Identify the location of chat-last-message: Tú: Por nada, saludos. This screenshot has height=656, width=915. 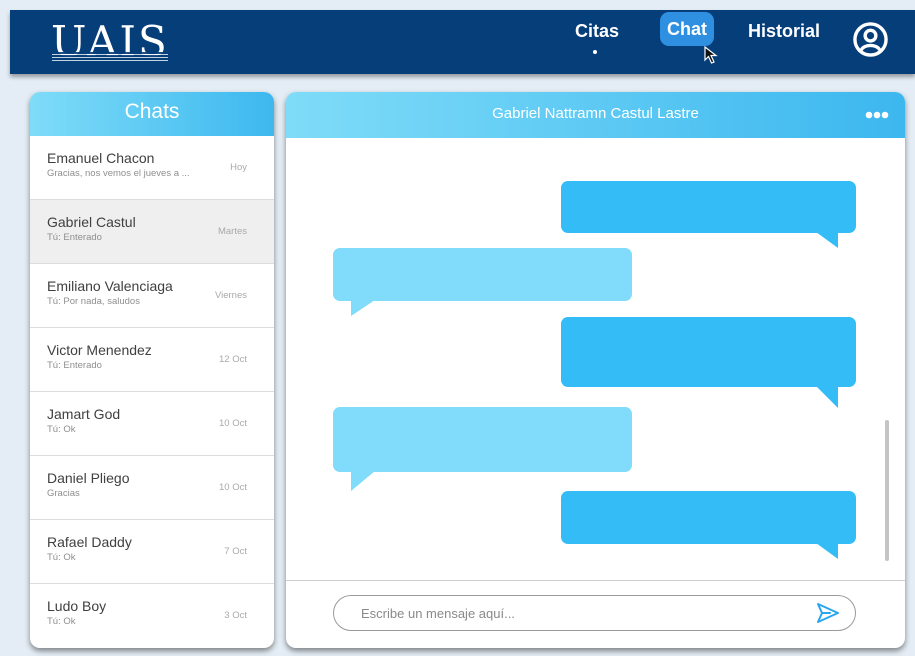
(93, 301).